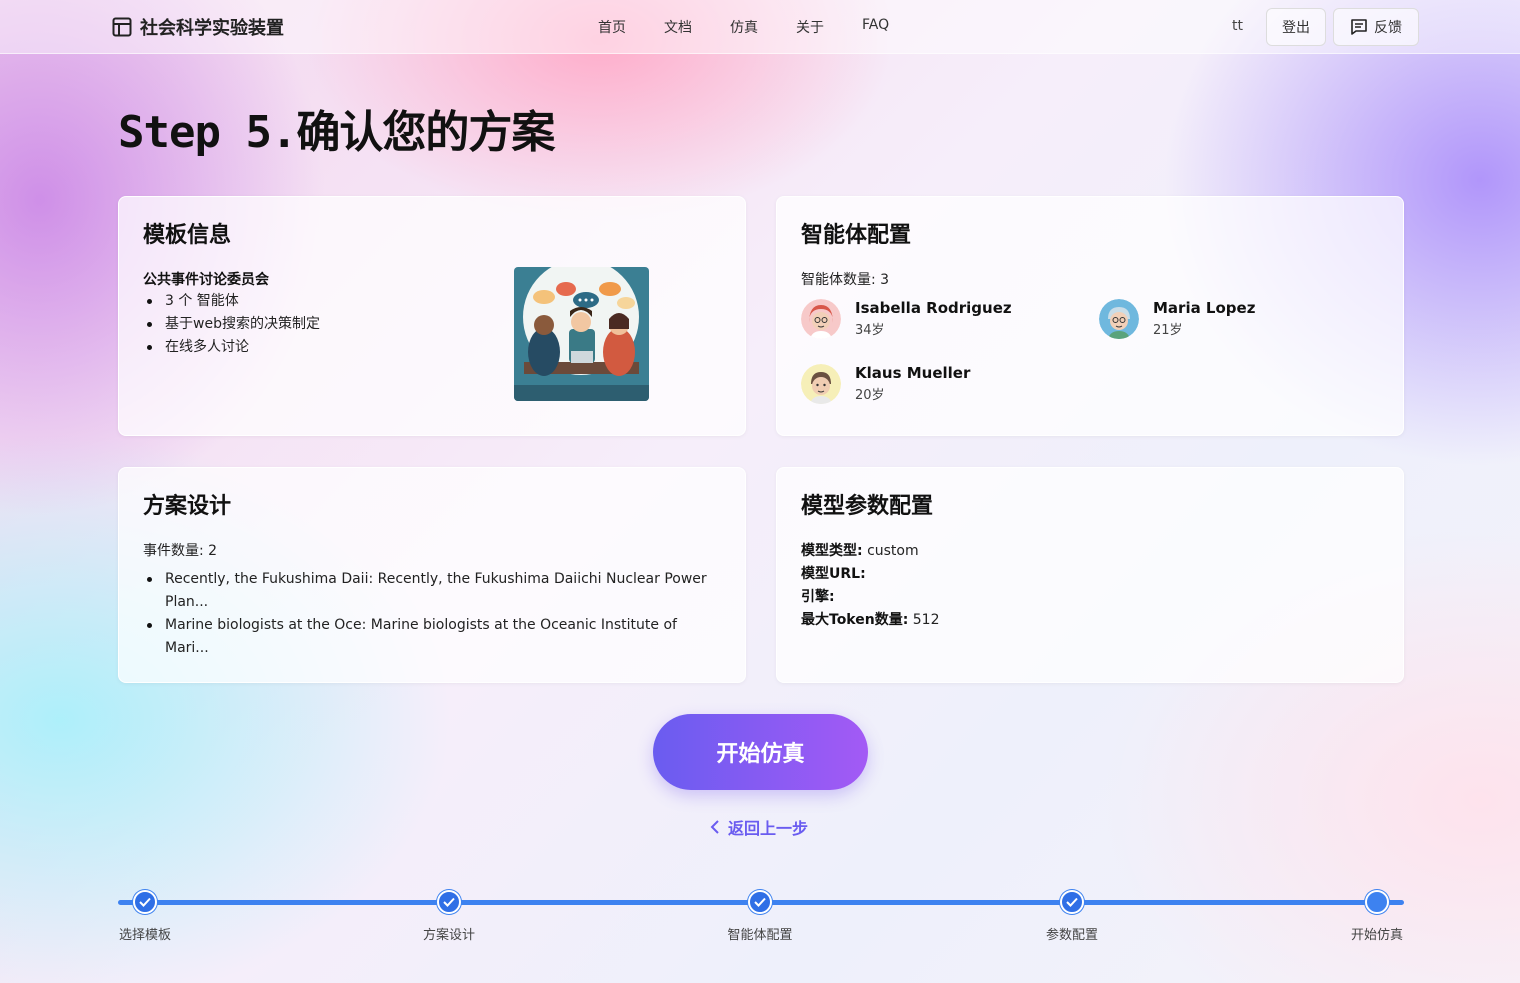 The image size is (1520, 983). Describe the element at coordinates (428, 591) in the screenshot. I see `list-item: Recently, the Fukushima Daii` at that location.